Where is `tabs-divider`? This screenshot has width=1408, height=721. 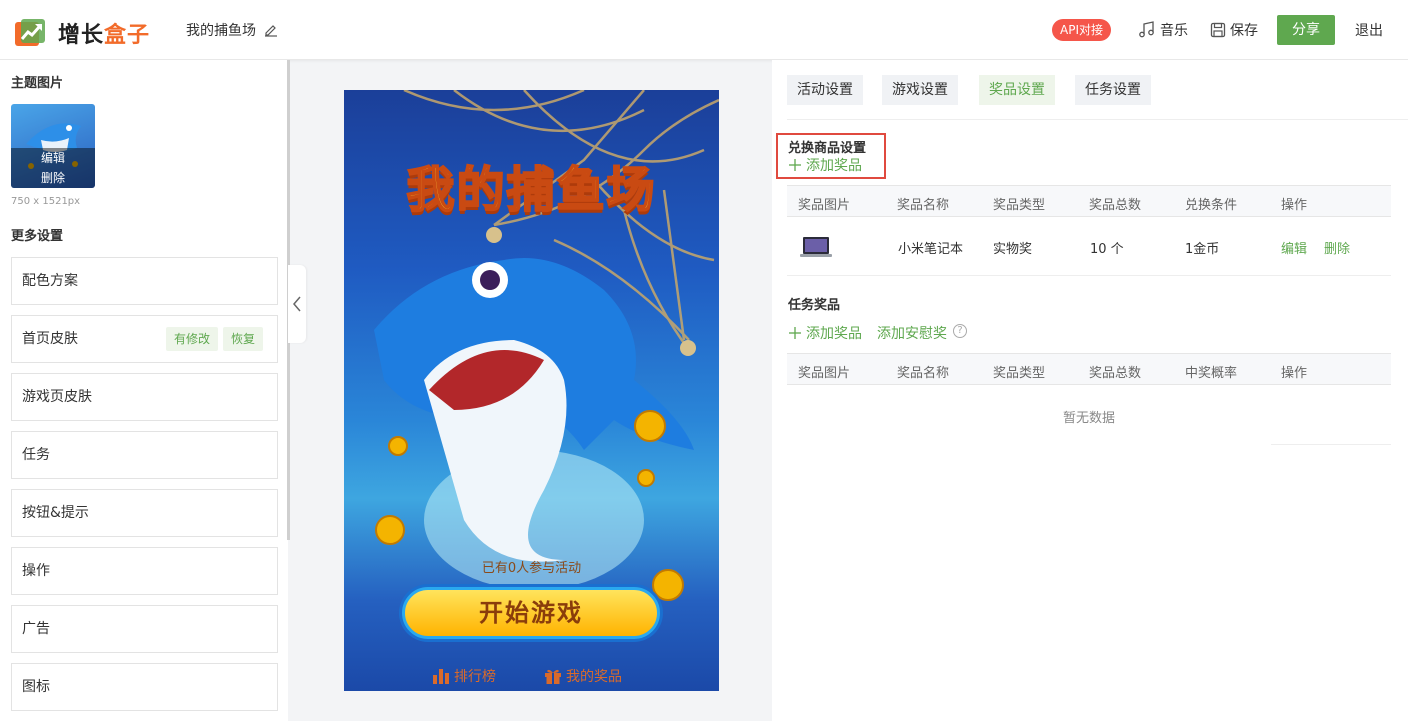
tabs-divider is located at coordinates (1097, 119).